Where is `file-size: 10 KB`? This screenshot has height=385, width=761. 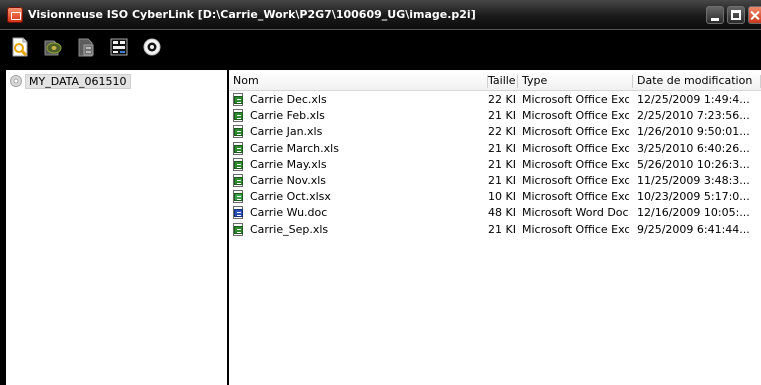 file-size: 10 KB is located at coordinates (501, 197).